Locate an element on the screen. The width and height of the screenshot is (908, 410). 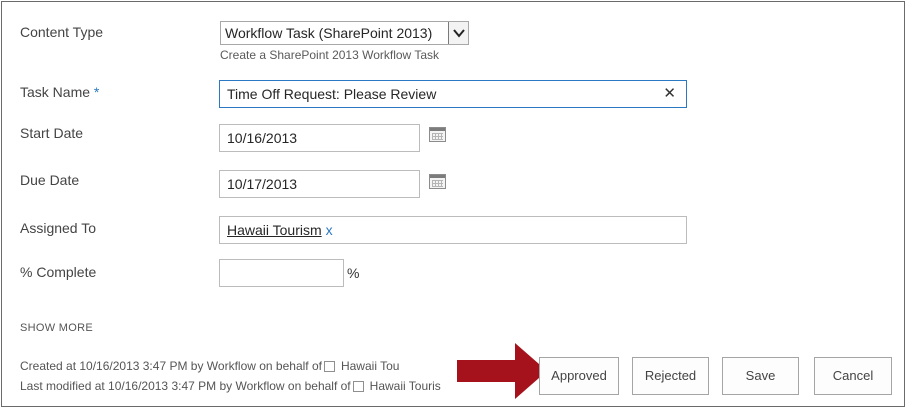
due-date-label: Due Date is located at coordinates (50, 180).